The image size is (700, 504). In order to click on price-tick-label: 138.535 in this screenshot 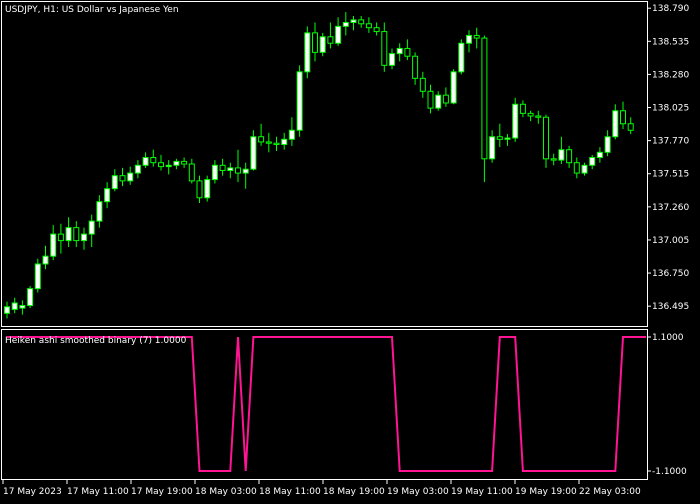, I will do `click(670, 42)`.